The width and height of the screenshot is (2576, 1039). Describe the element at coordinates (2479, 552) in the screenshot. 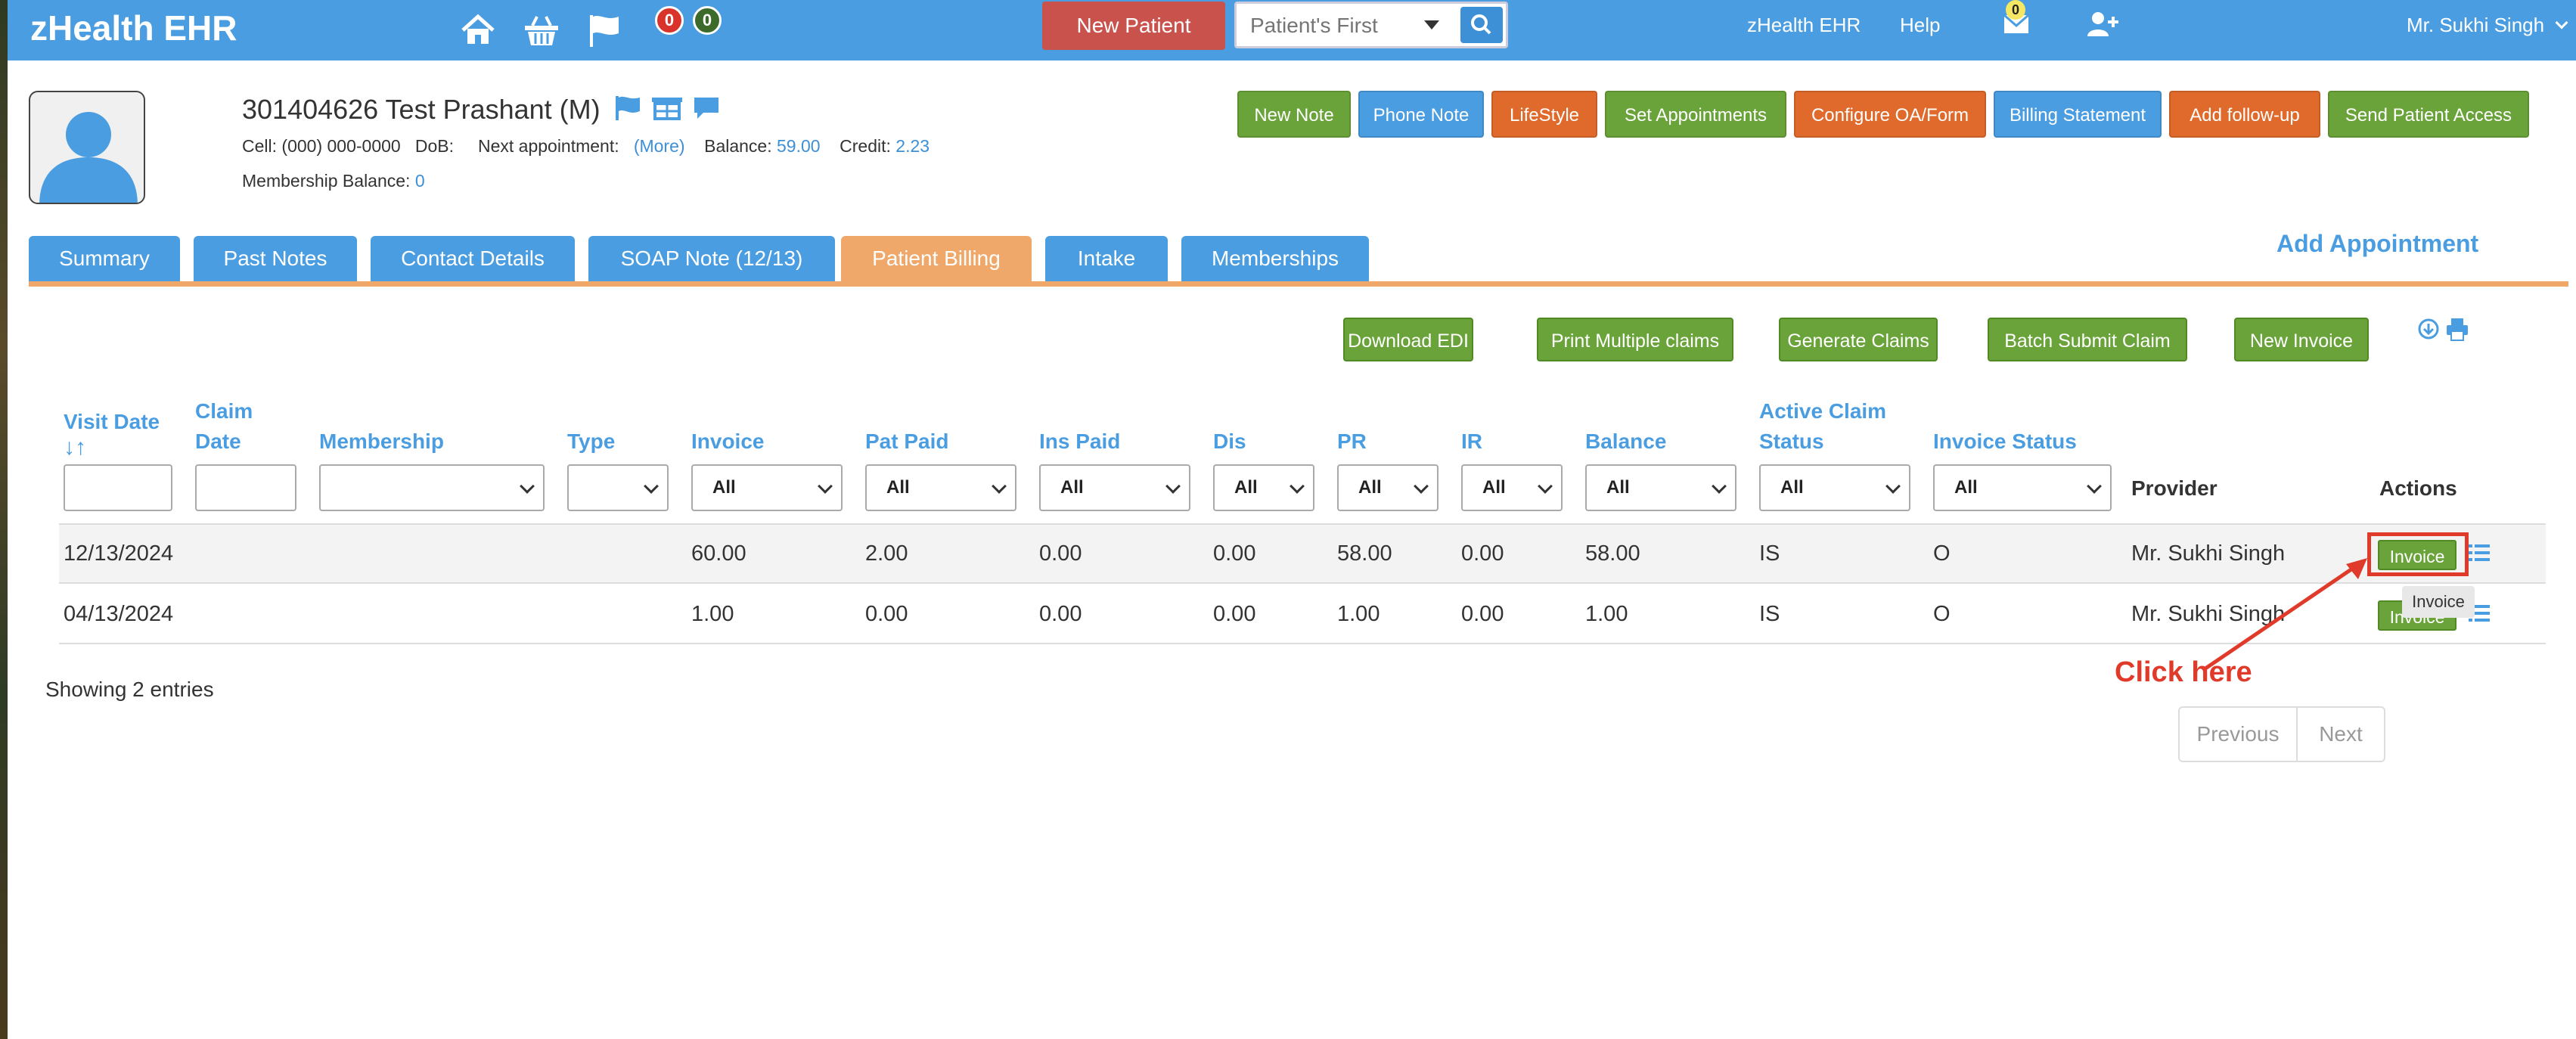

I see `list-menu-icon` at that location.